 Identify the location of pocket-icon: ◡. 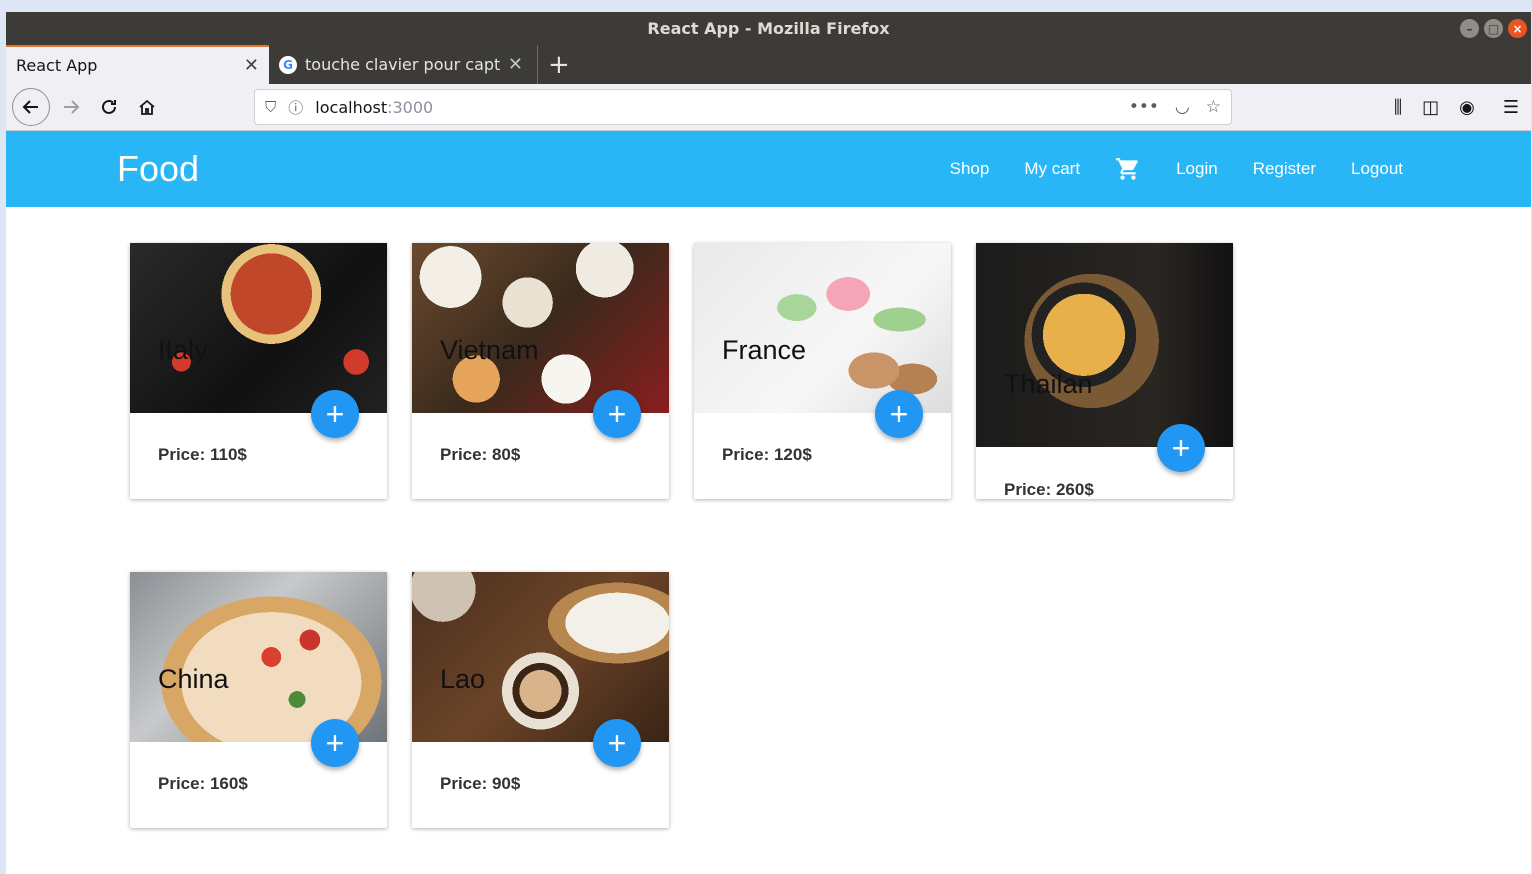
(1182, 107).